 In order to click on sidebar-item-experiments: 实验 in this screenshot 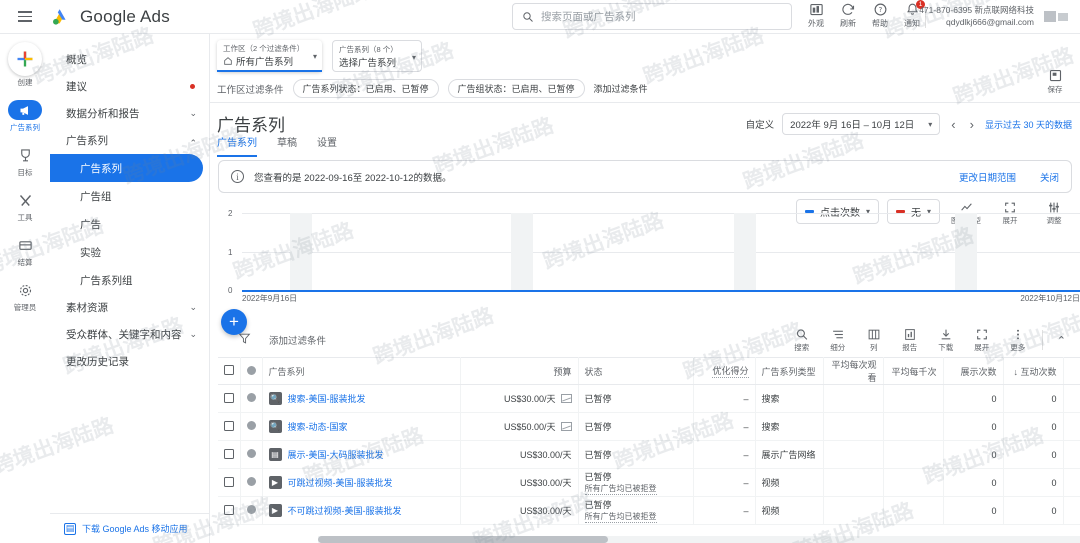, I will do `click(129, 252)`.